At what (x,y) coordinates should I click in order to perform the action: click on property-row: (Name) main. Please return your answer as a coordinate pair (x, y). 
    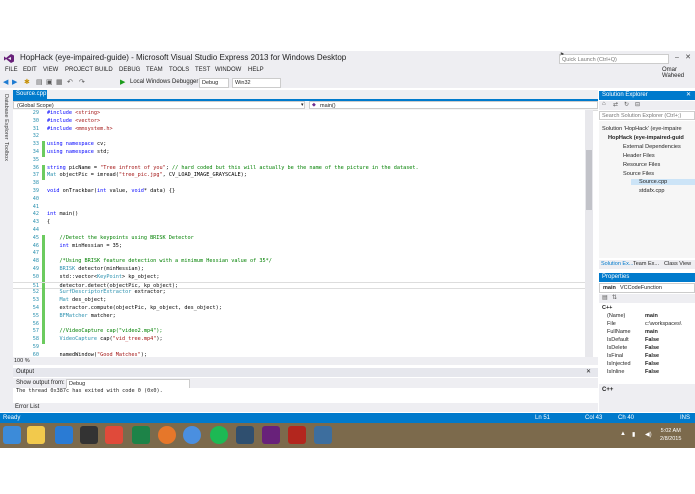
    Looking at the image, I should click on (647, 316).